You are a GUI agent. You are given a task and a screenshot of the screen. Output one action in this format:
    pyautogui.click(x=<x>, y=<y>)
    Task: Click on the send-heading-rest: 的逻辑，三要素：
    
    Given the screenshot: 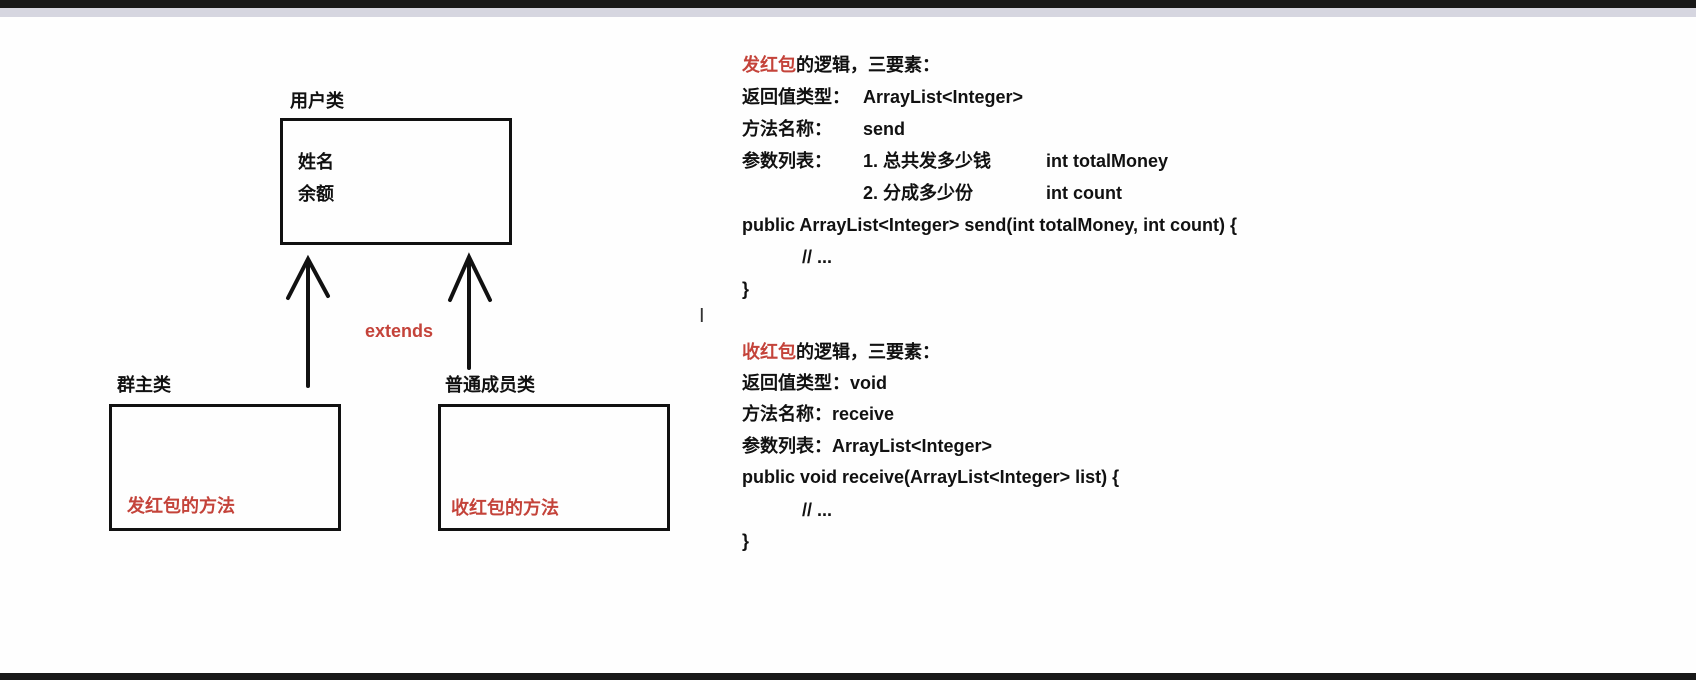 What is the action you would take?
    pyautogui.click(x=868, y=65)
    